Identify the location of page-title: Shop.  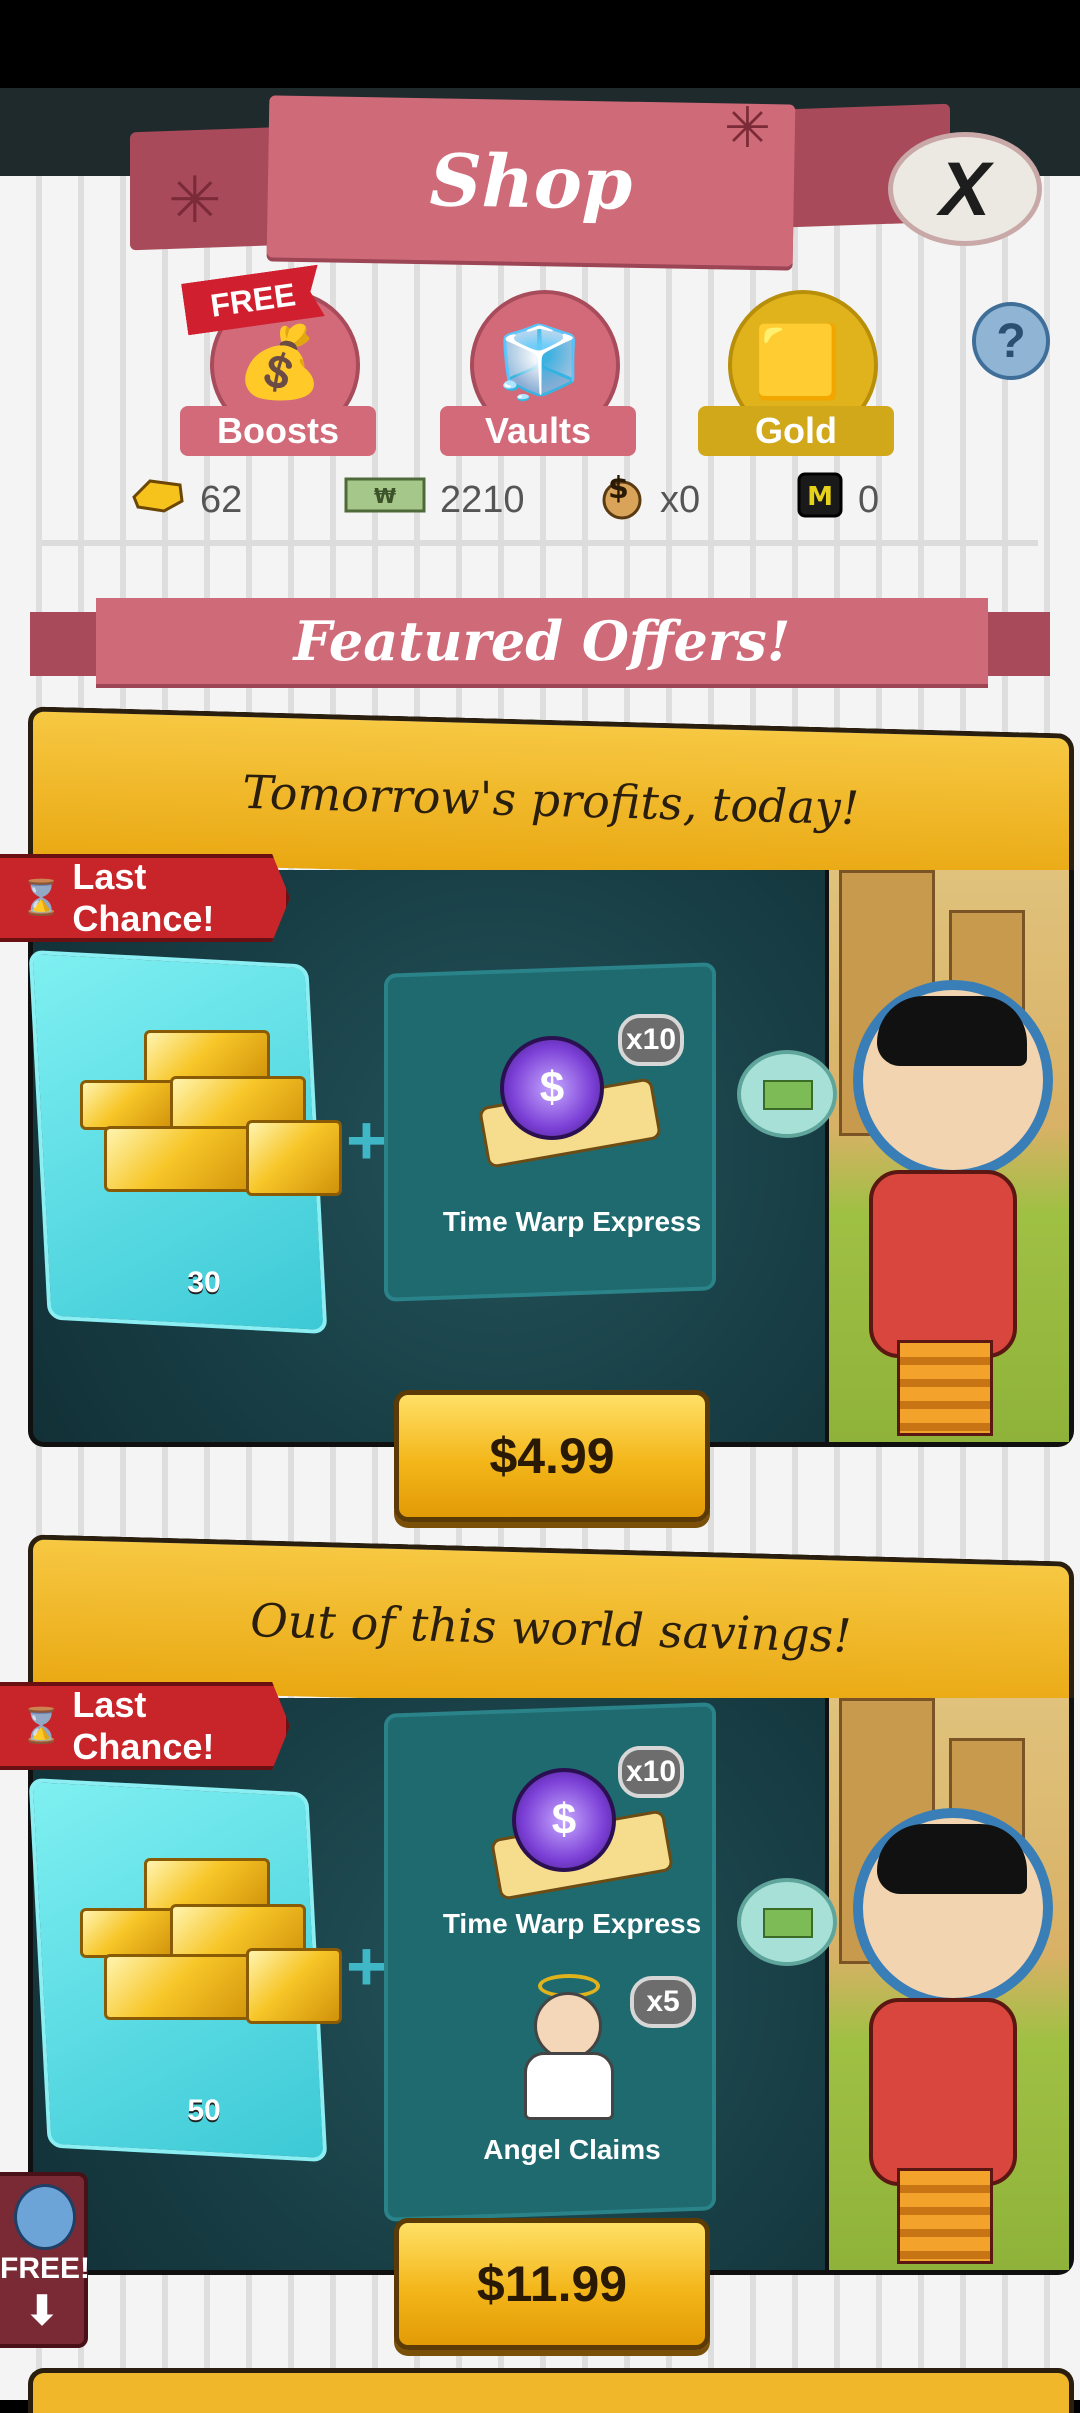
(531, 181).